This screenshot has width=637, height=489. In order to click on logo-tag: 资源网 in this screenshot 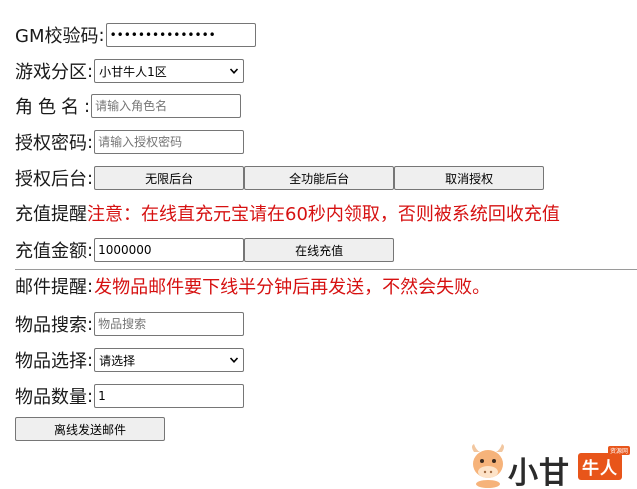, I will do `click(619, 450)`.